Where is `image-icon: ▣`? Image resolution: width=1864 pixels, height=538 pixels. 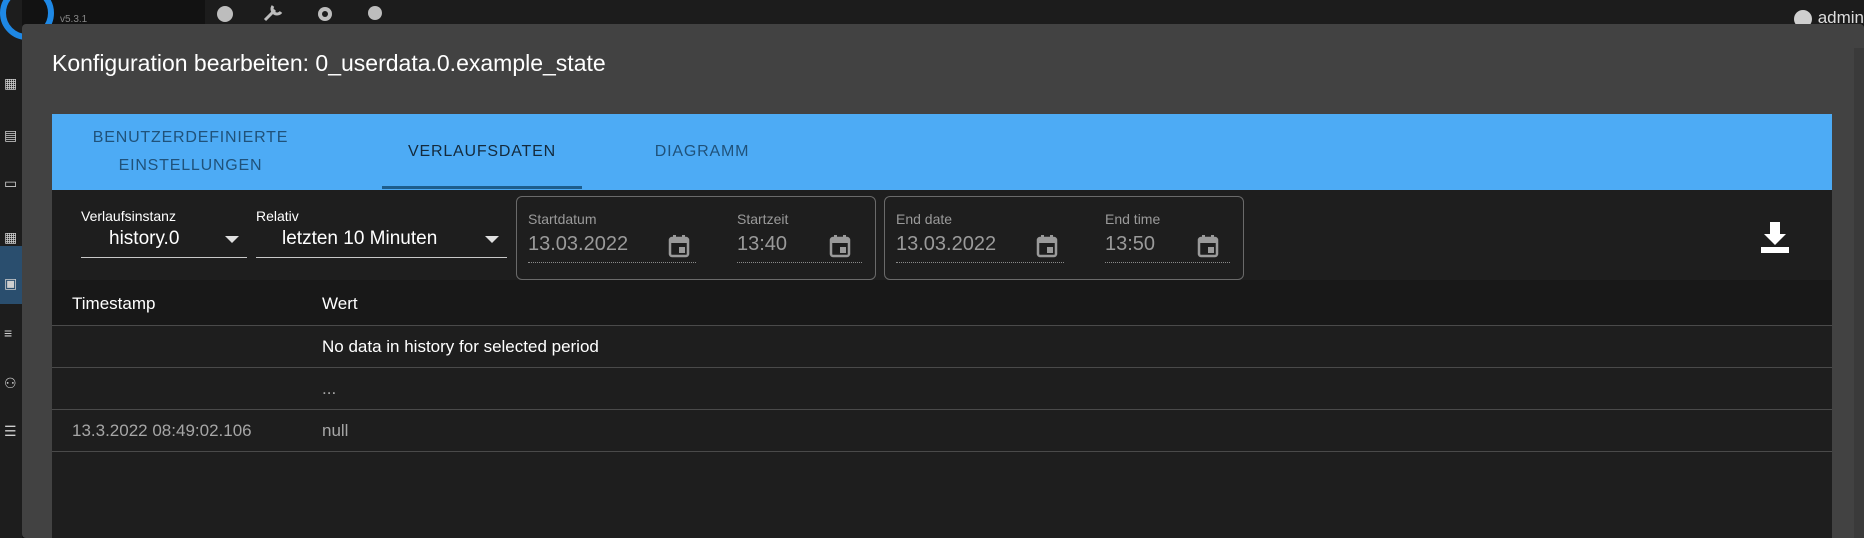
image-icon: ▣ is located at coordinates (12, 283).